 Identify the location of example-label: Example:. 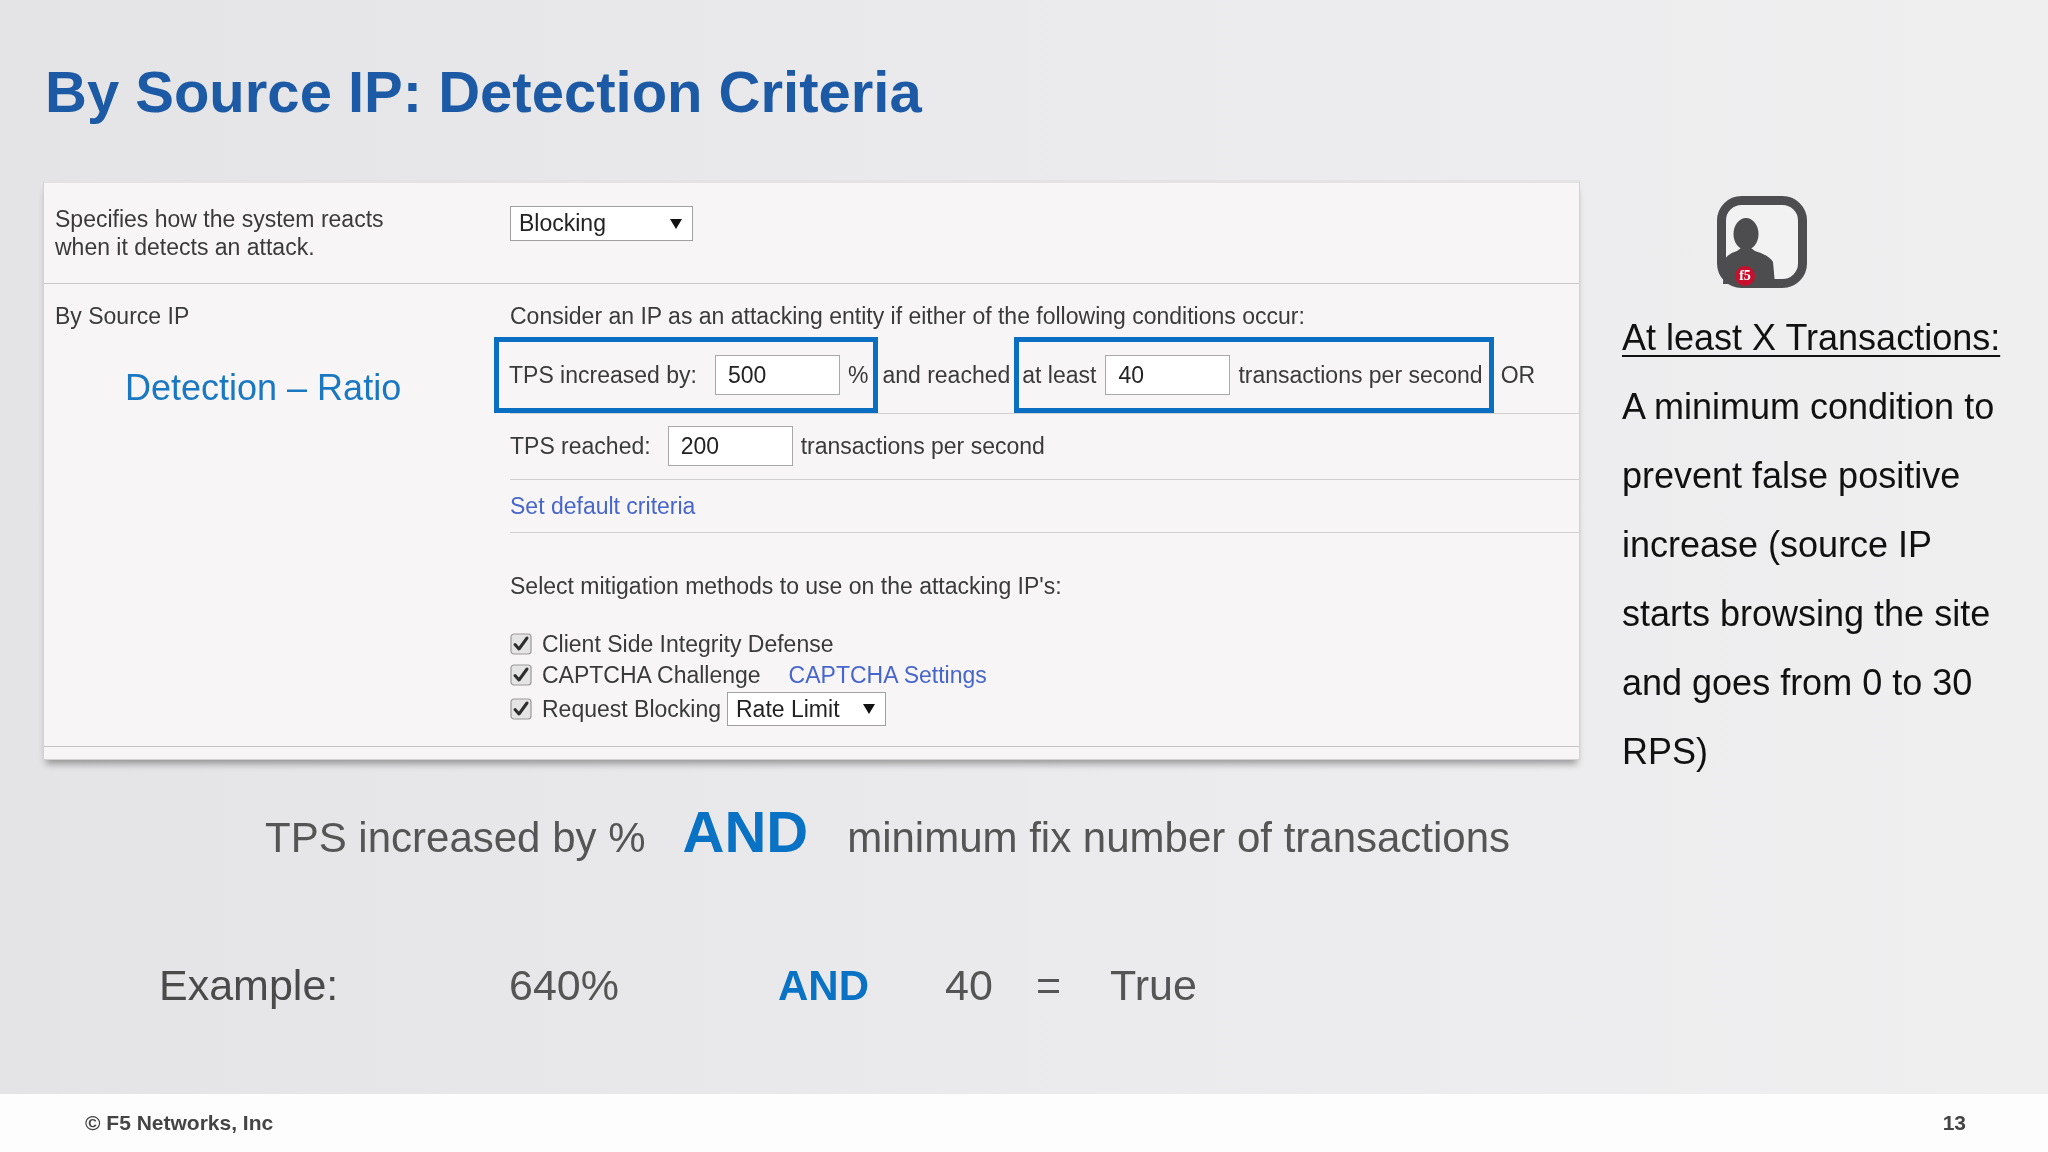
(249, 985).